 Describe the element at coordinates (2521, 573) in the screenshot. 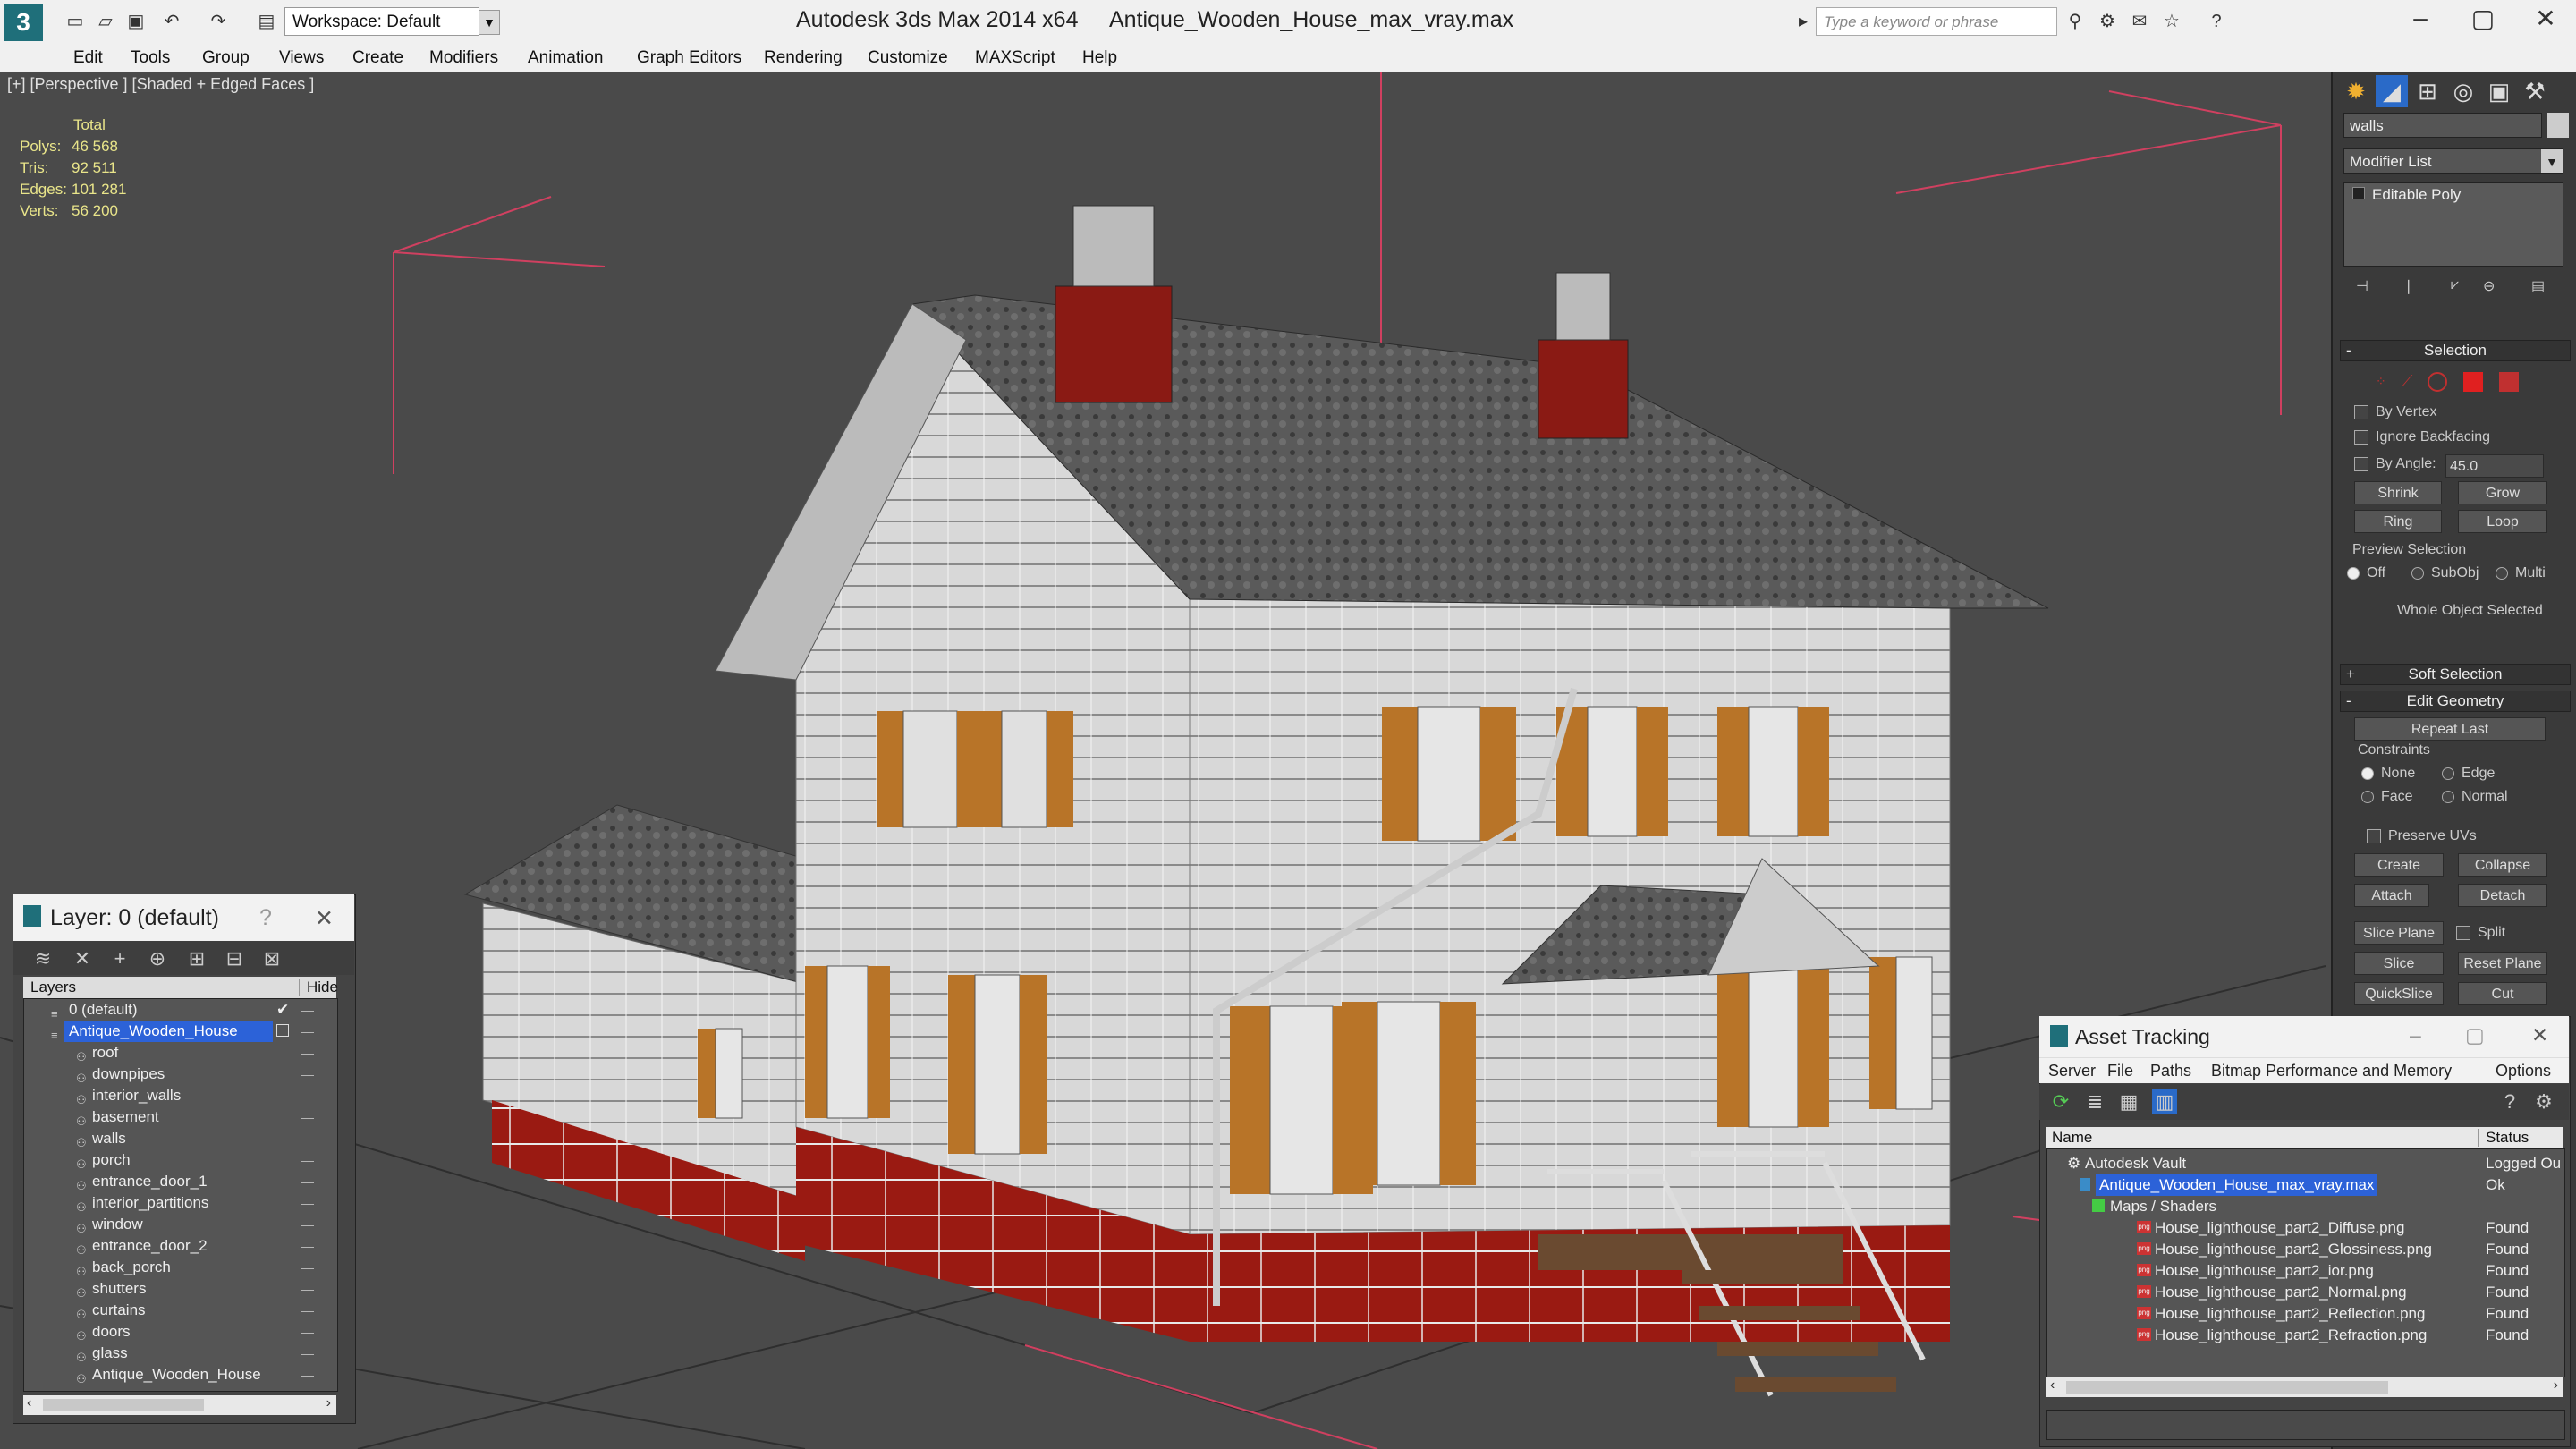

I see `preview-multi-radio: Multi` at that location.